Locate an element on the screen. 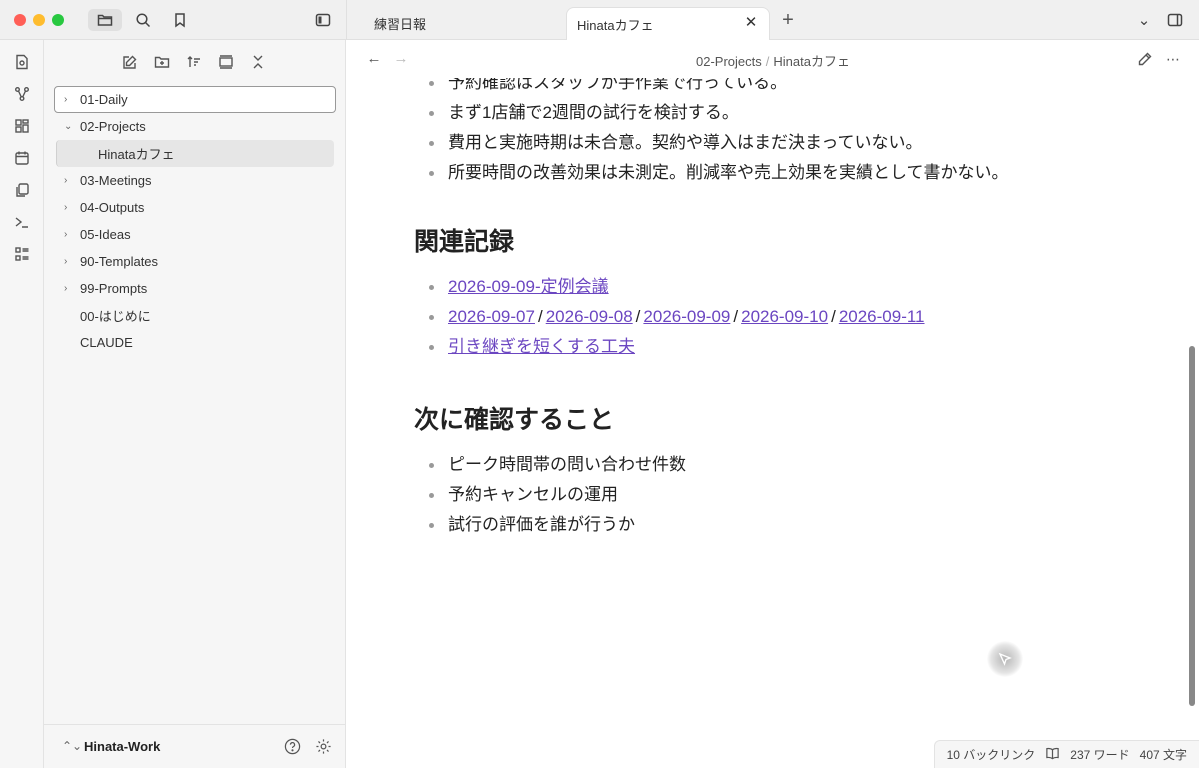  folder-label: 90-Templates is located at coordinates (119, 261).